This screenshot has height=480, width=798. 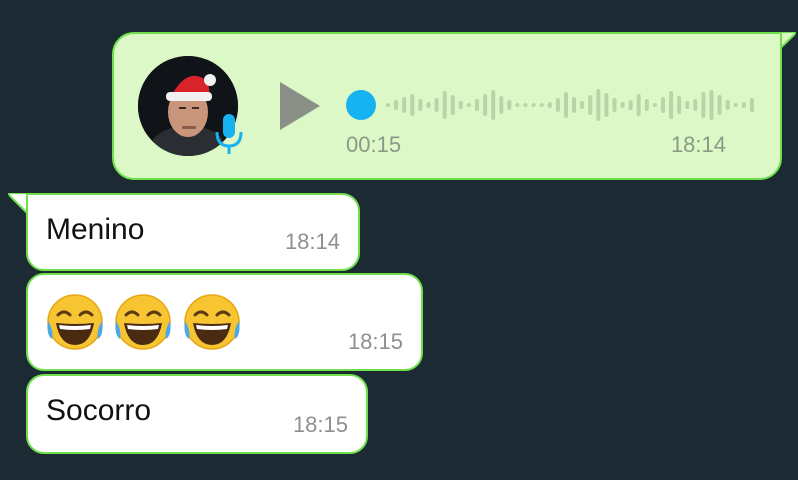 I want to click on message-text: Socorro, so click(x=99, y=410).